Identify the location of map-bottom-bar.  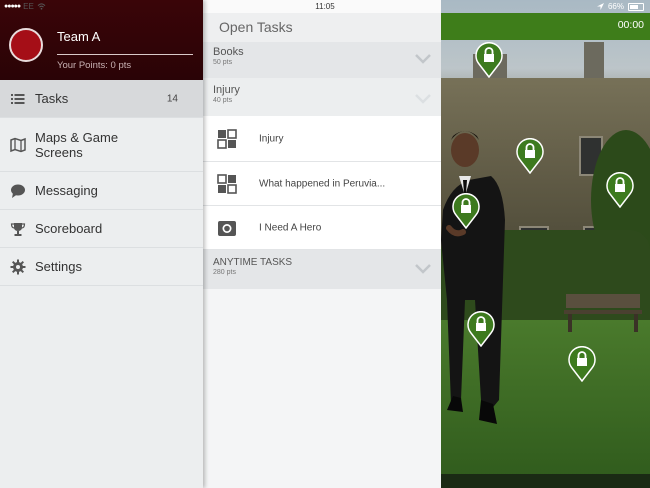
(545, 481).